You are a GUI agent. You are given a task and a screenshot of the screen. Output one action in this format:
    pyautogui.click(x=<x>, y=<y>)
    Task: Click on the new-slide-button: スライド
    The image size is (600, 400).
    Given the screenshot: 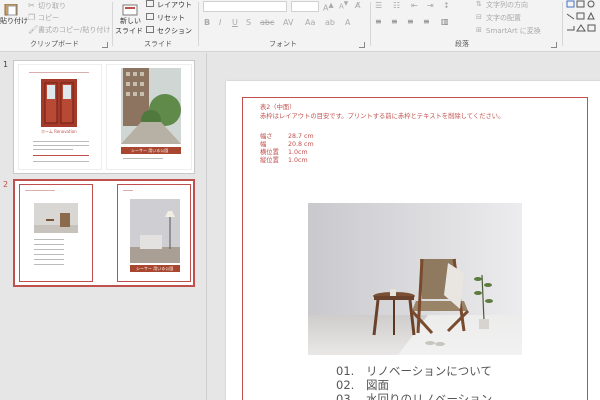 What is the action you would take?
    pyautogui.click(x=129, y=31)
    